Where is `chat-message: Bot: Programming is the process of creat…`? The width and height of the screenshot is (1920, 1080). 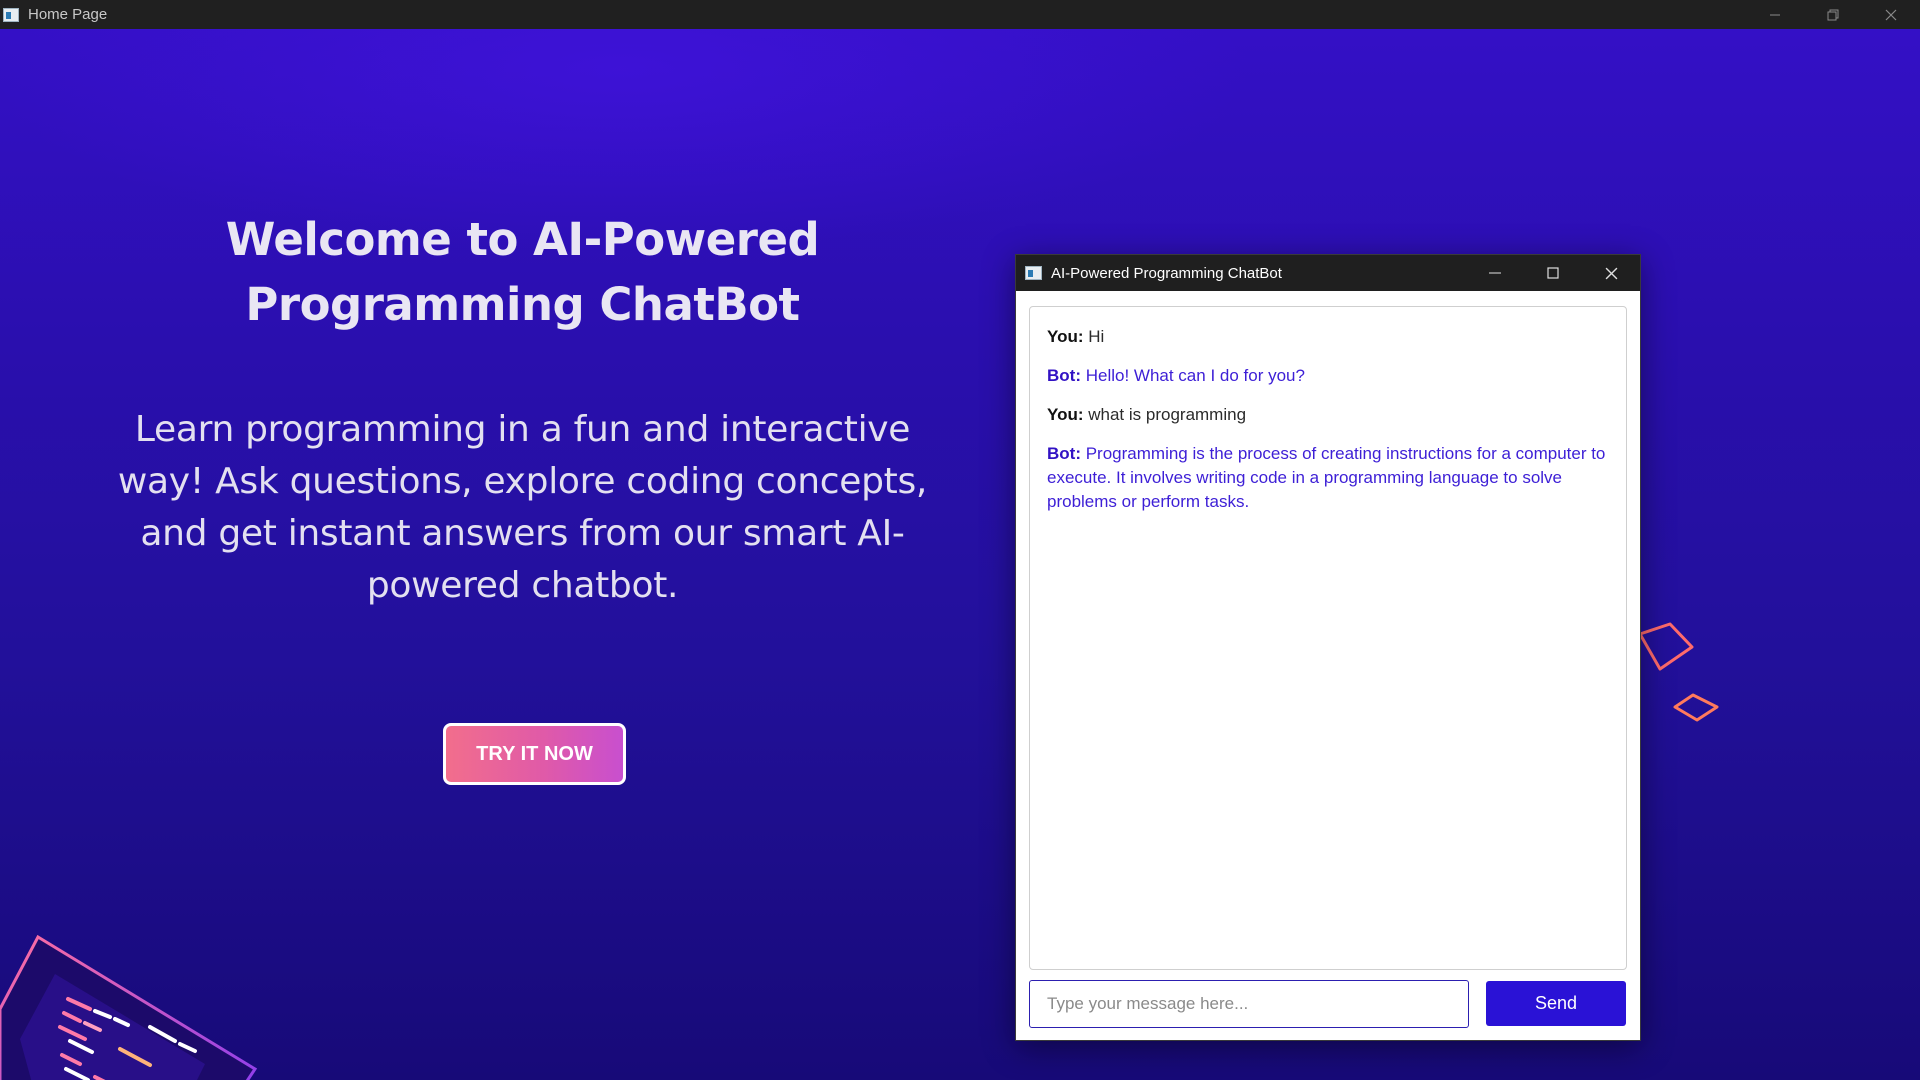 chat-message: Bot: Programming is the process of creat… is located at coordinates (1328, 478).